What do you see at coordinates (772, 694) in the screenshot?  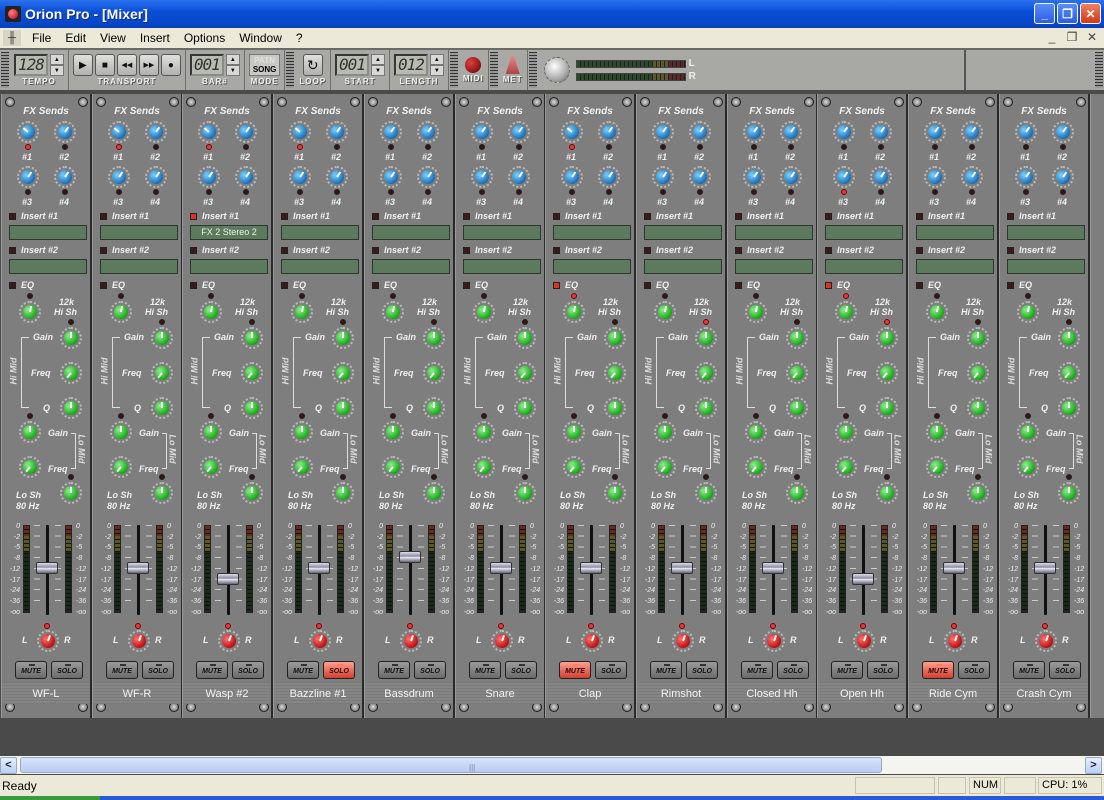 I see `channel-name: Closed Hh` at bounding box center [772, 694].